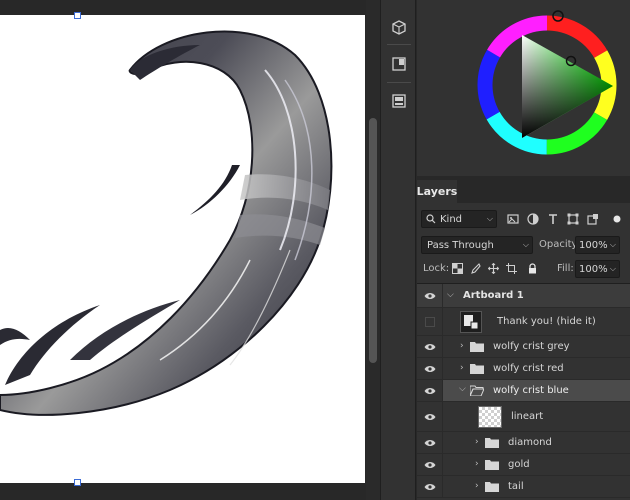  Describe the element at coordinates (519, 464) in the screenshot. I see `layer-name: gold` at that location.